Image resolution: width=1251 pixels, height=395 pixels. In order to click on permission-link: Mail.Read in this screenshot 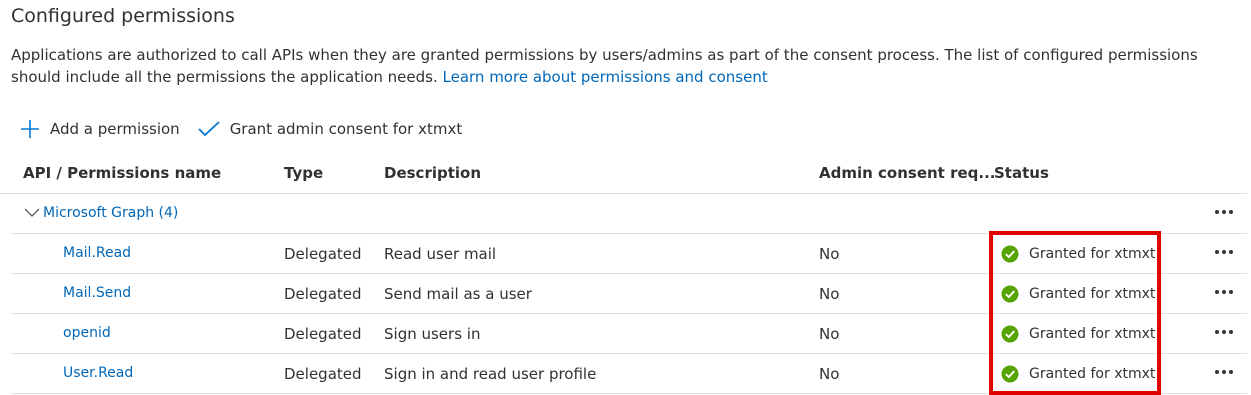, I will do `click(97, 253)`.